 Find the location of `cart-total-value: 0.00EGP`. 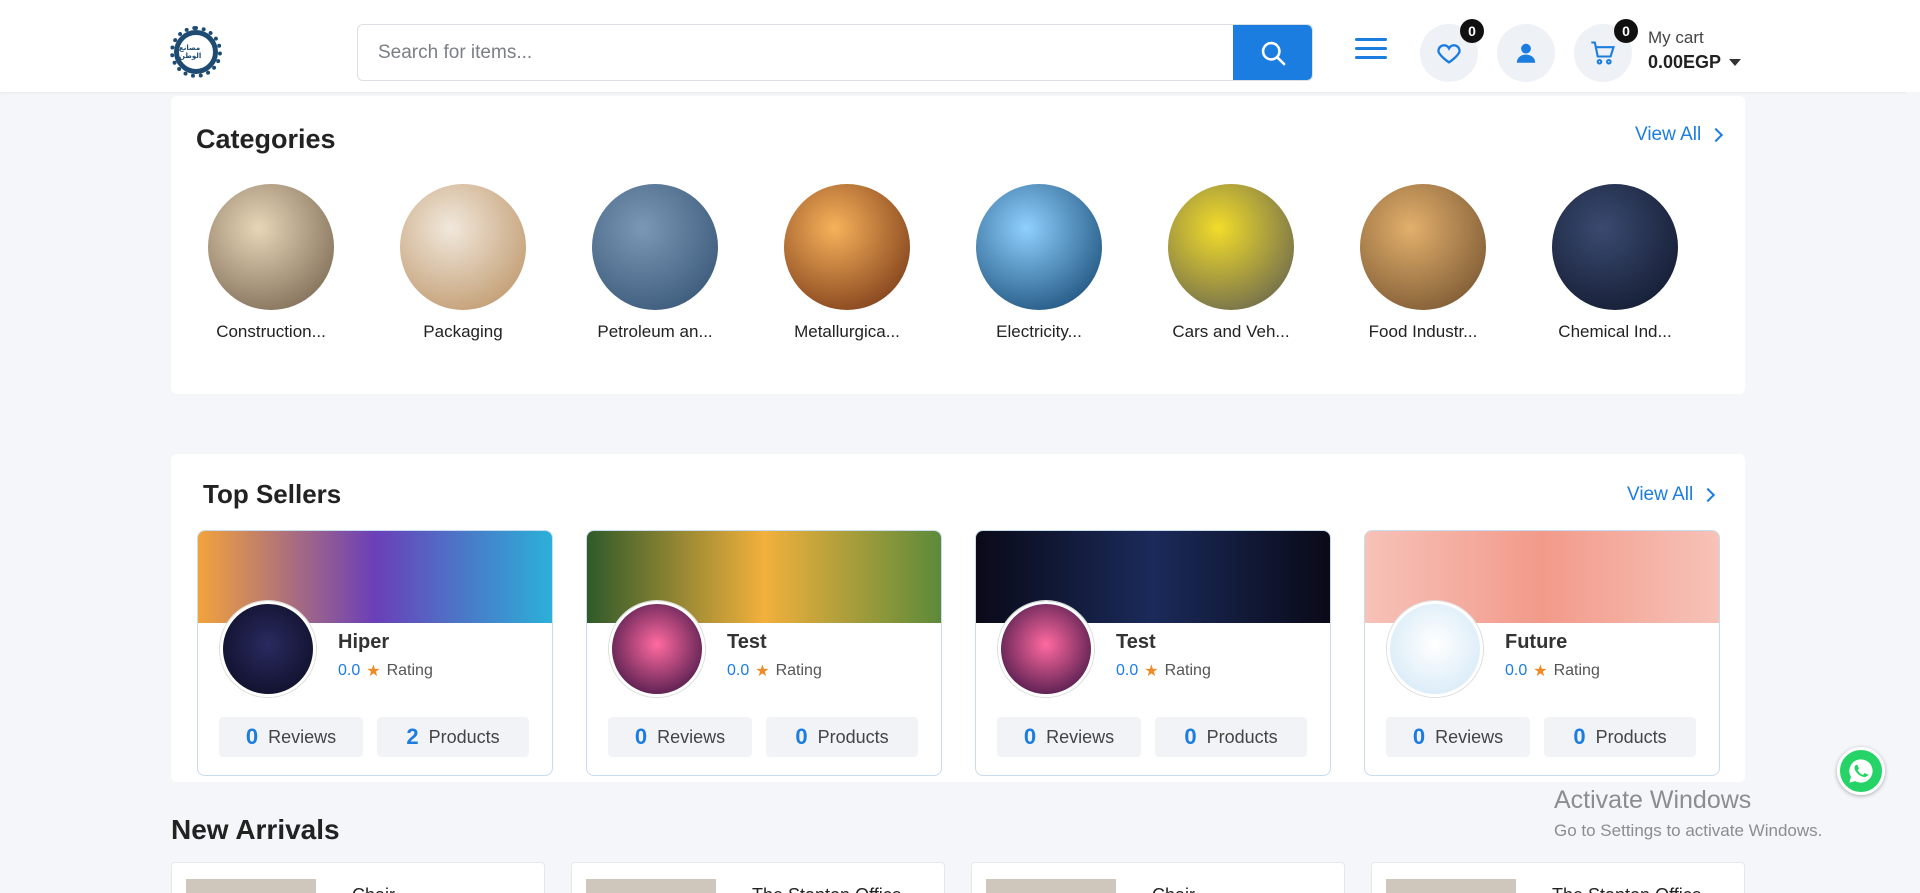

cart-total-value: 0.00EGP is located at coordinates (1685, 62).